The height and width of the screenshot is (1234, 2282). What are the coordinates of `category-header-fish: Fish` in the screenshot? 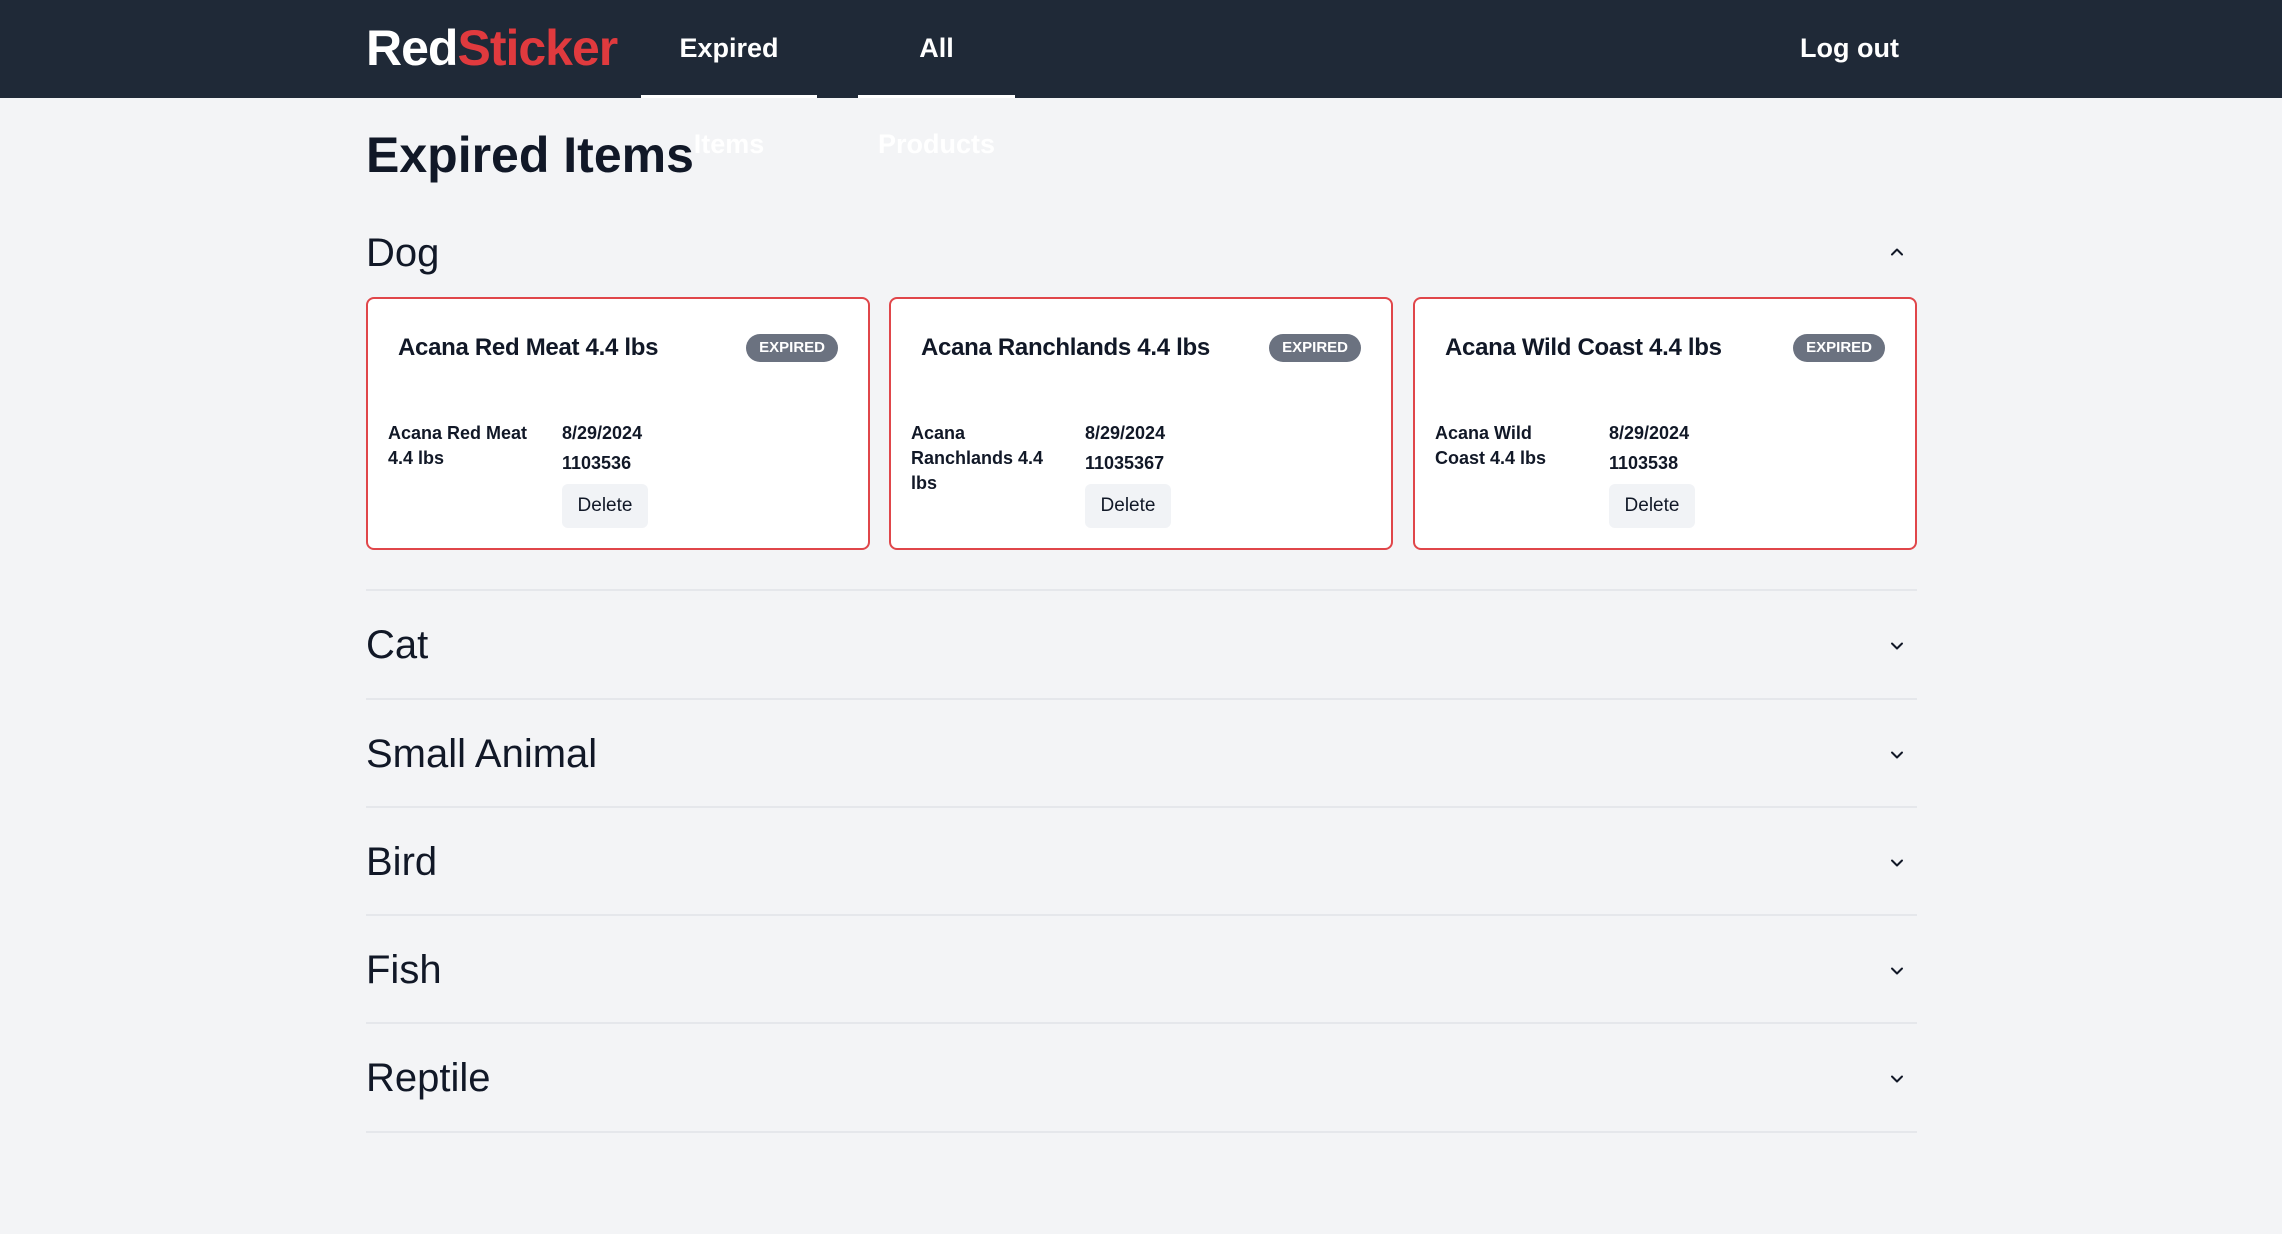 It's located at (1141, 970).